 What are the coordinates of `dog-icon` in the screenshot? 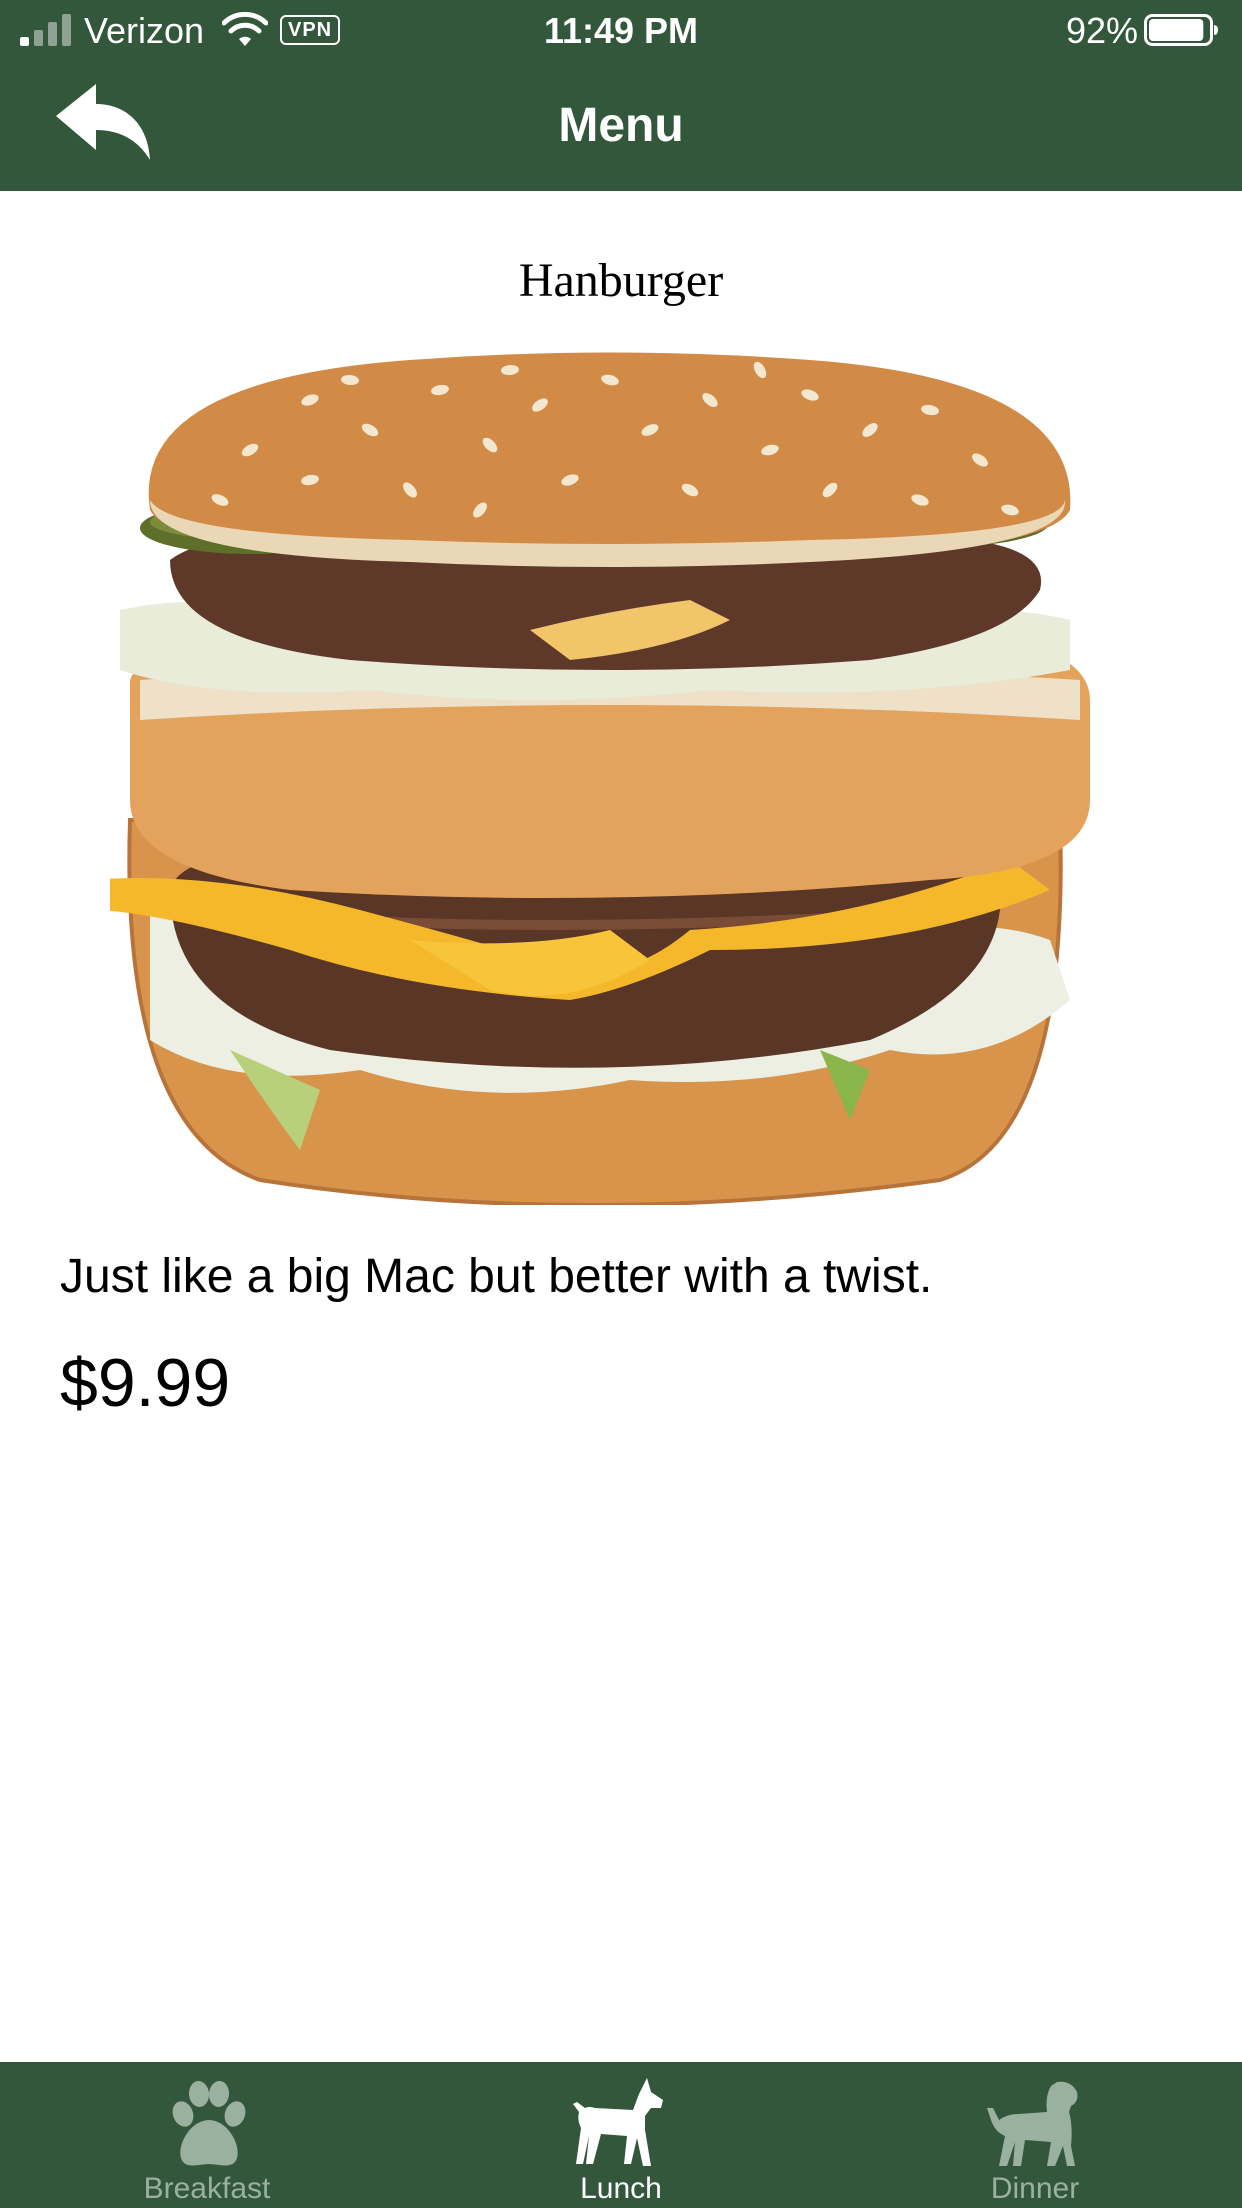 It's located at (618, 2122).